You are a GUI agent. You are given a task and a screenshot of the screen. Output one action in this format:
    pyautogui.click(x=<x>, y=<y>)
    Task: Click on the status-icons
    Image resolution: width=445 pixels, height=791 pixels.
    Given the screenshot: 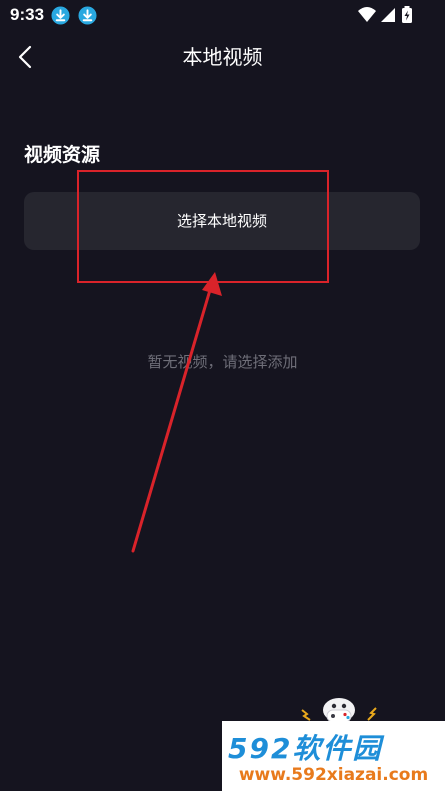 What is the action you would take?
    pyautogui.click(x=385, y=14)
    